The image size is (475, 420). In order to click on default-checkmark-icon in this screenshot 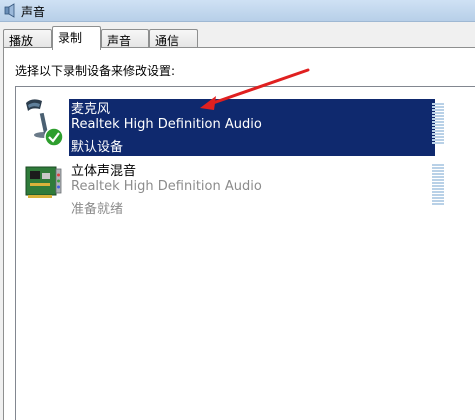, I will do `click(54, 137)`.